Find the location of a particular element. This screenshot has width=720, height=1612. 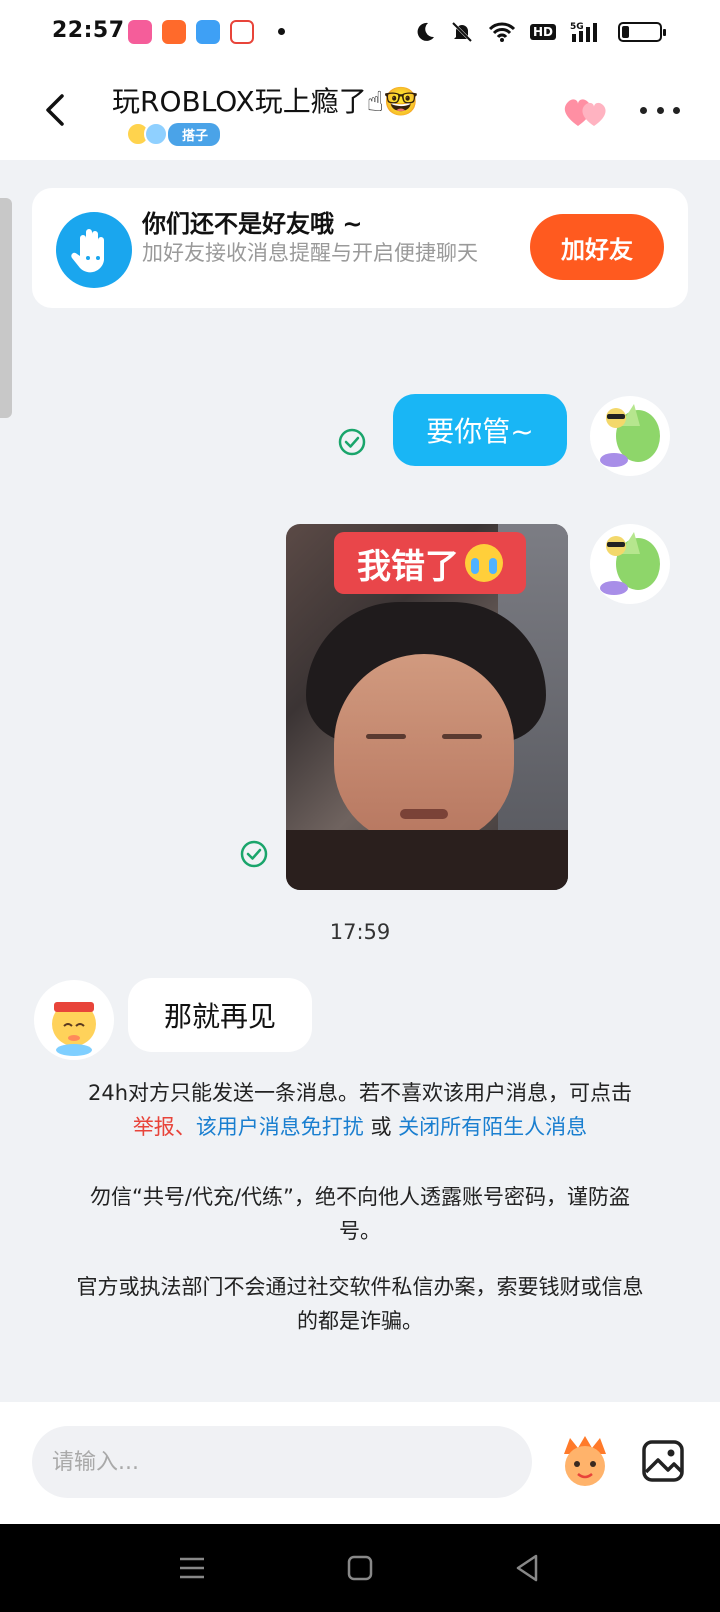

friend-request-card: 你们还不是好友哦 ~ 加好友接收消息提醒与开启便捷聊天 加好友 is located at coordinates (360, 248).